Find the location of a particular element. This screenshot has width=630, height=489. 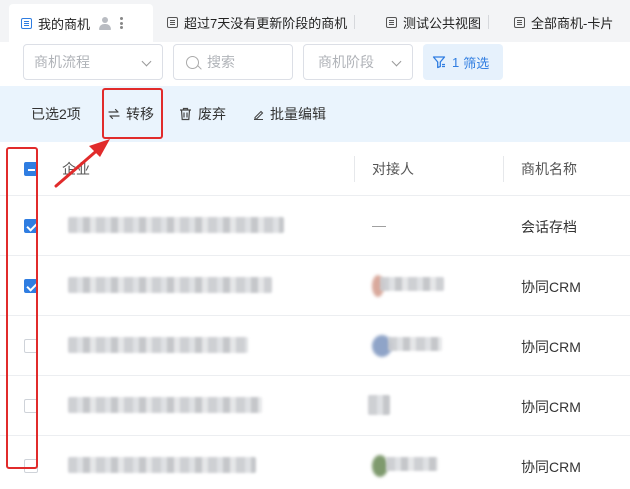

annotation-arrow is located at coordinates (82, 163).